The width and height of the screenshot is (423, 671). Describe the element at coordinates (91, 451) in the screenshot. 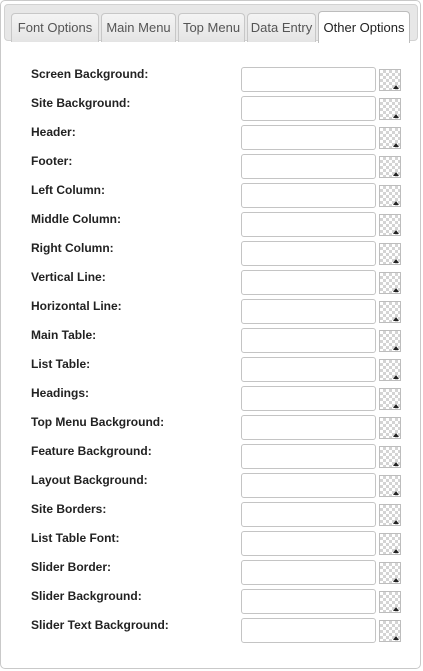

I see `option-label-feature-background: Feature Background:` at that location.